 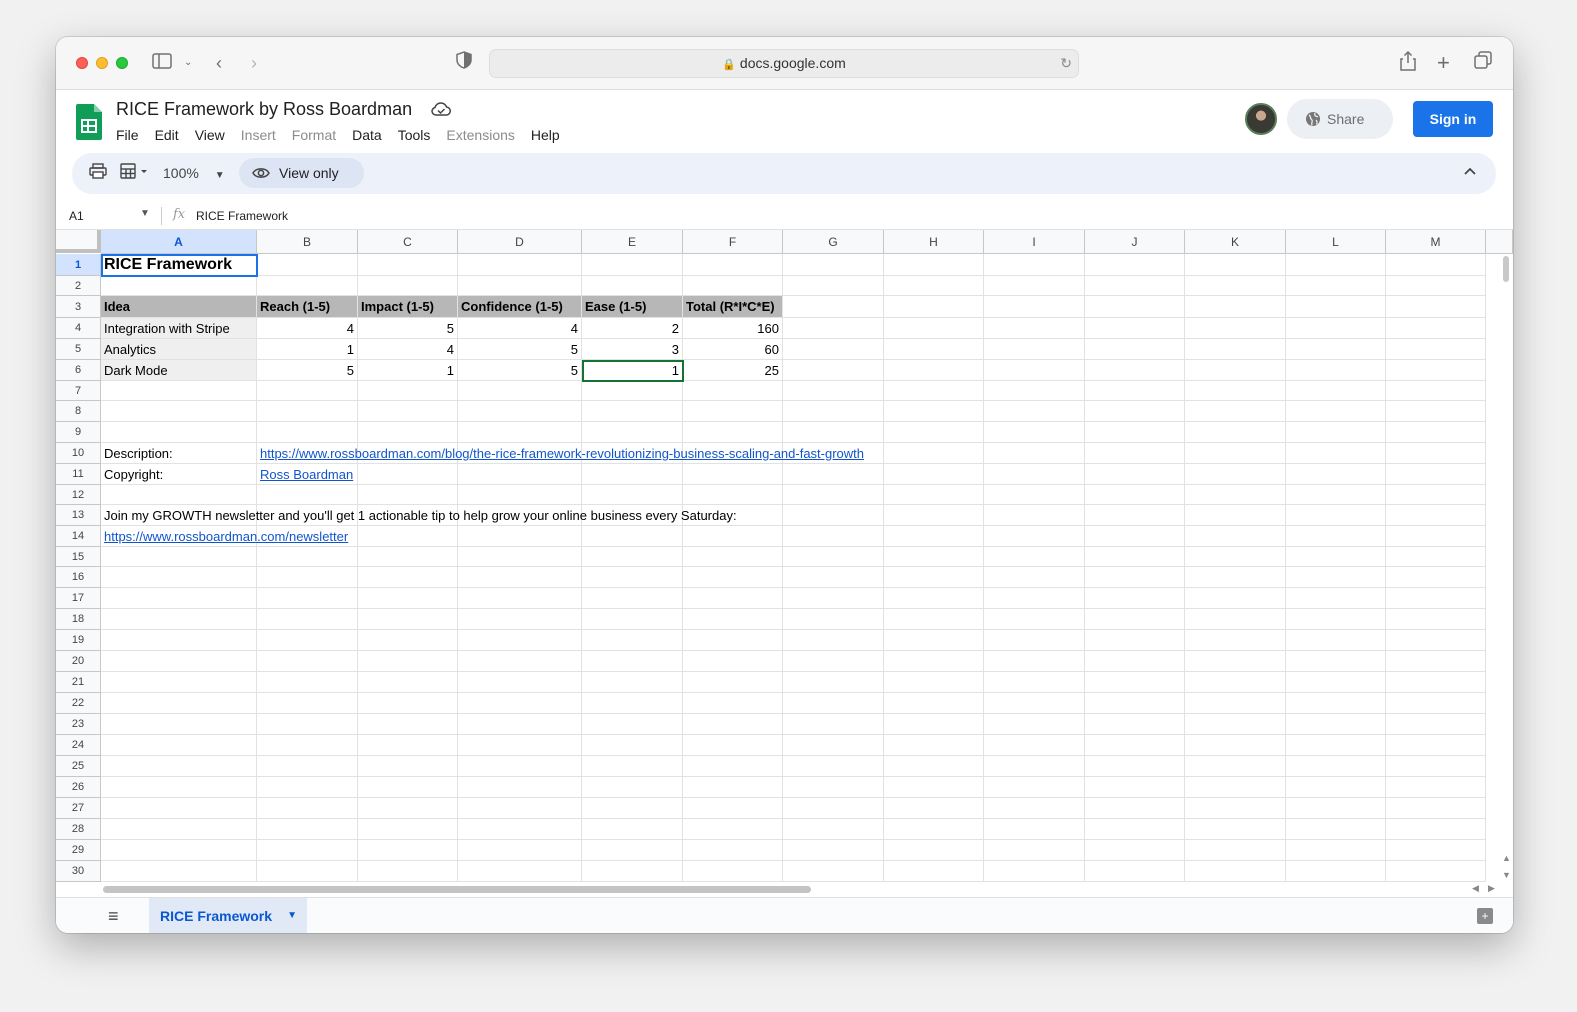 What do you see at coordinates (1436, 557) in the screenshot?
I see `cell-m15` at bounding box center [1436, 557].